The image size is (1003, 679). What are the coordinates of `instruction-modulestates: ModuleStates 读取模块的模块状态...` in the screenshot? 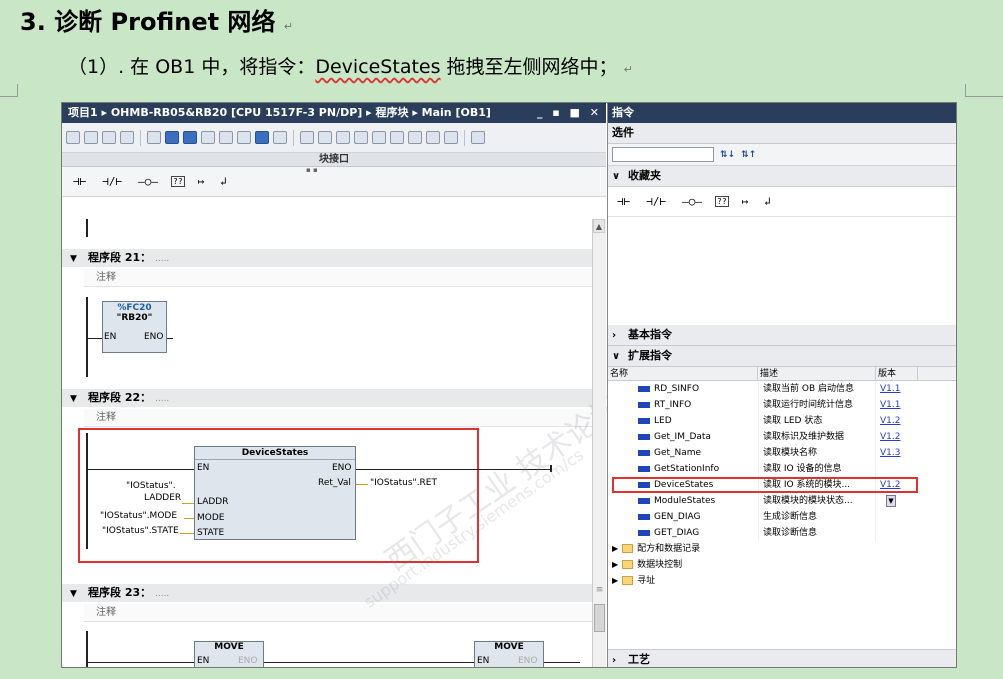 It's located at (782, 501).